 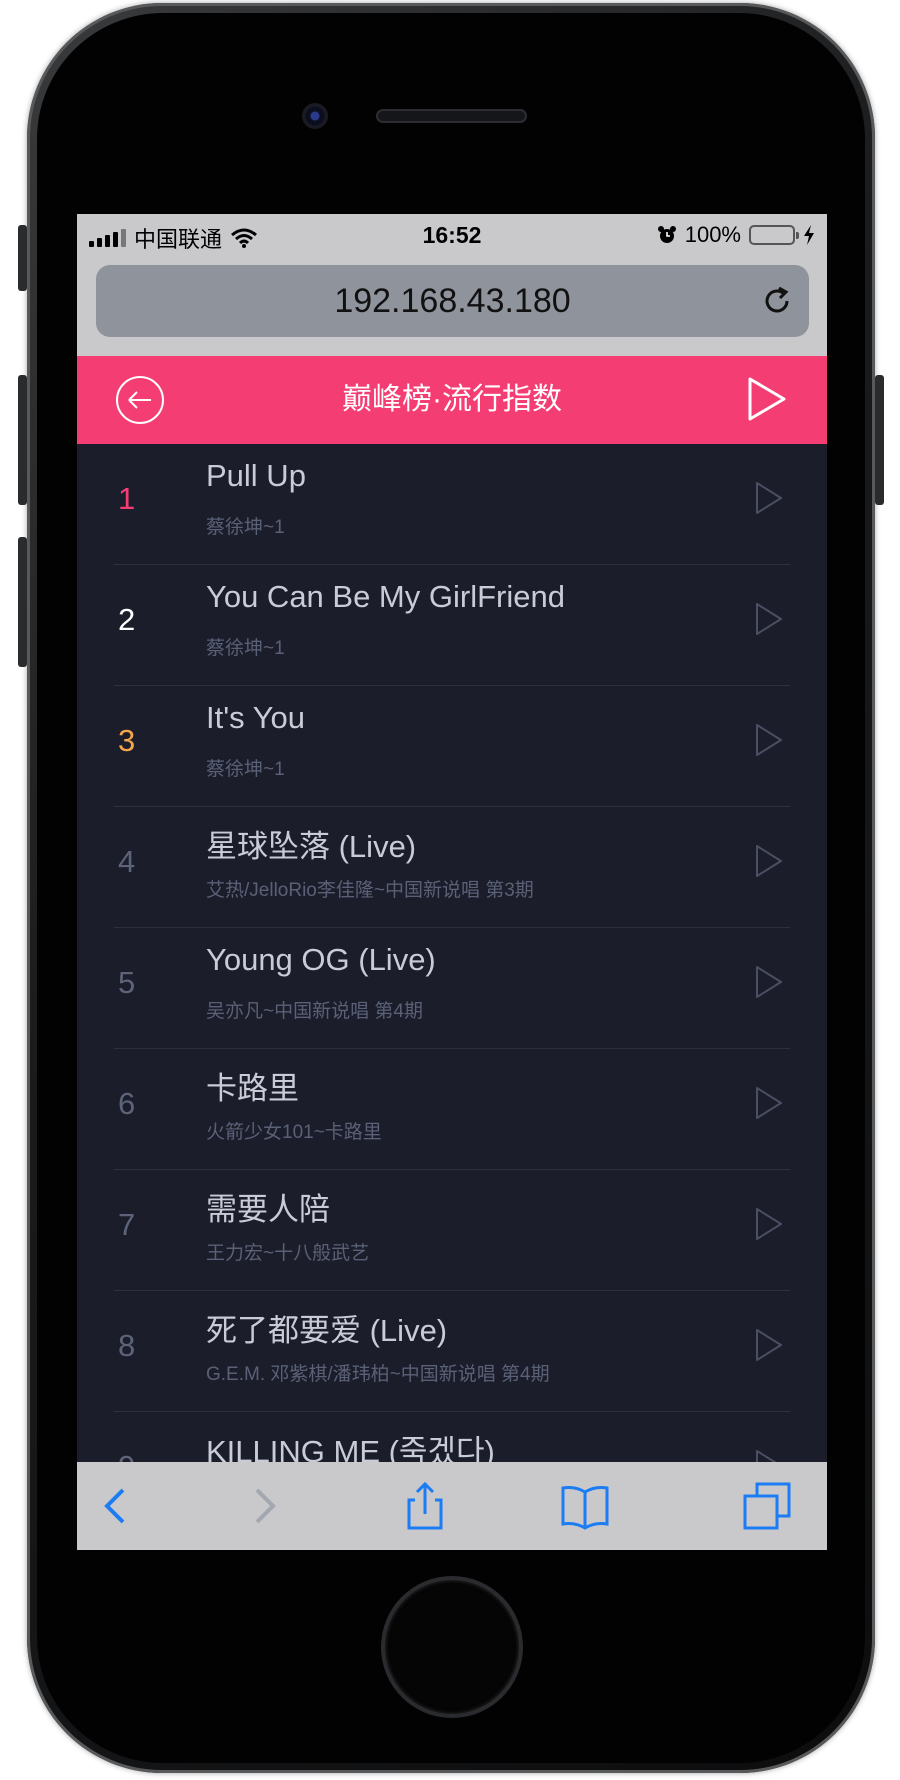 I want to click on mute-switch, so click(x=22, y=258).